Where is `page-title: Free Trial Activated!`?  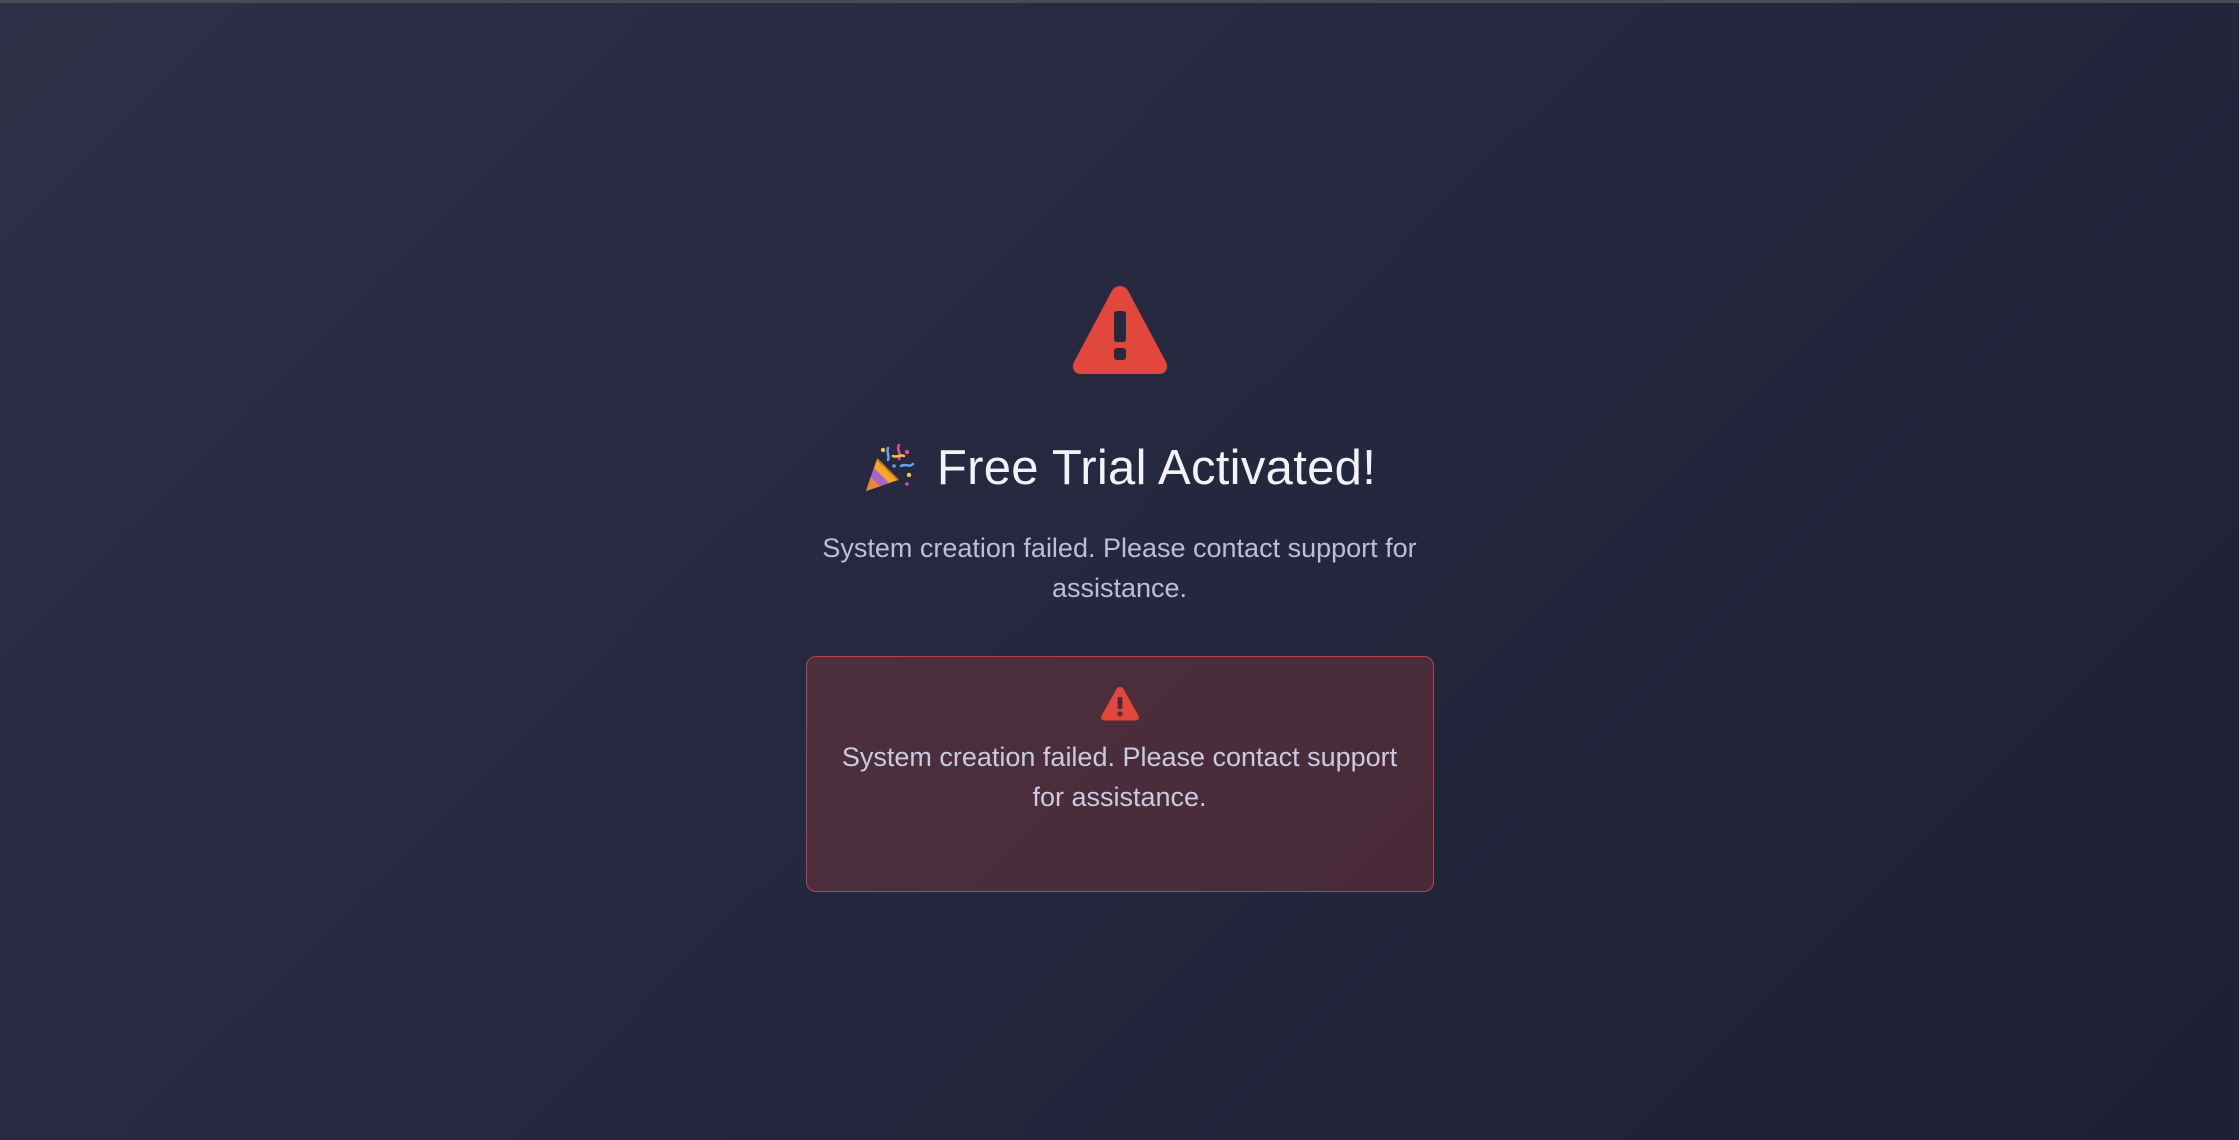 page-title: Free Trial Activated! is located at coordinates (1119, 468).